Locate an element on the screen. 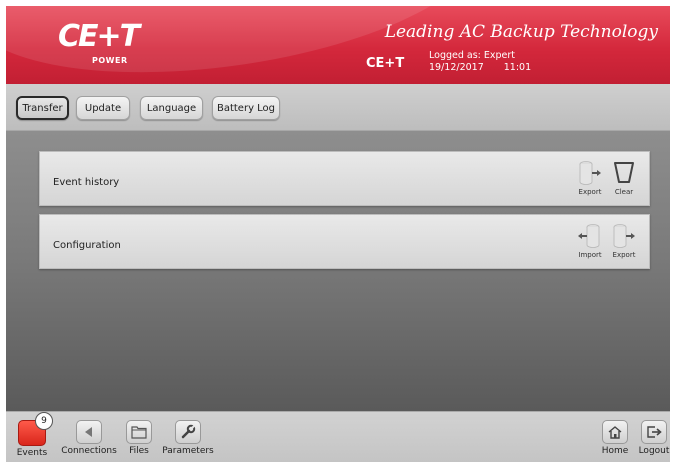 The width and height of the screenshot is (676, 468). language-button: Language is located at coordinates (171, 108).